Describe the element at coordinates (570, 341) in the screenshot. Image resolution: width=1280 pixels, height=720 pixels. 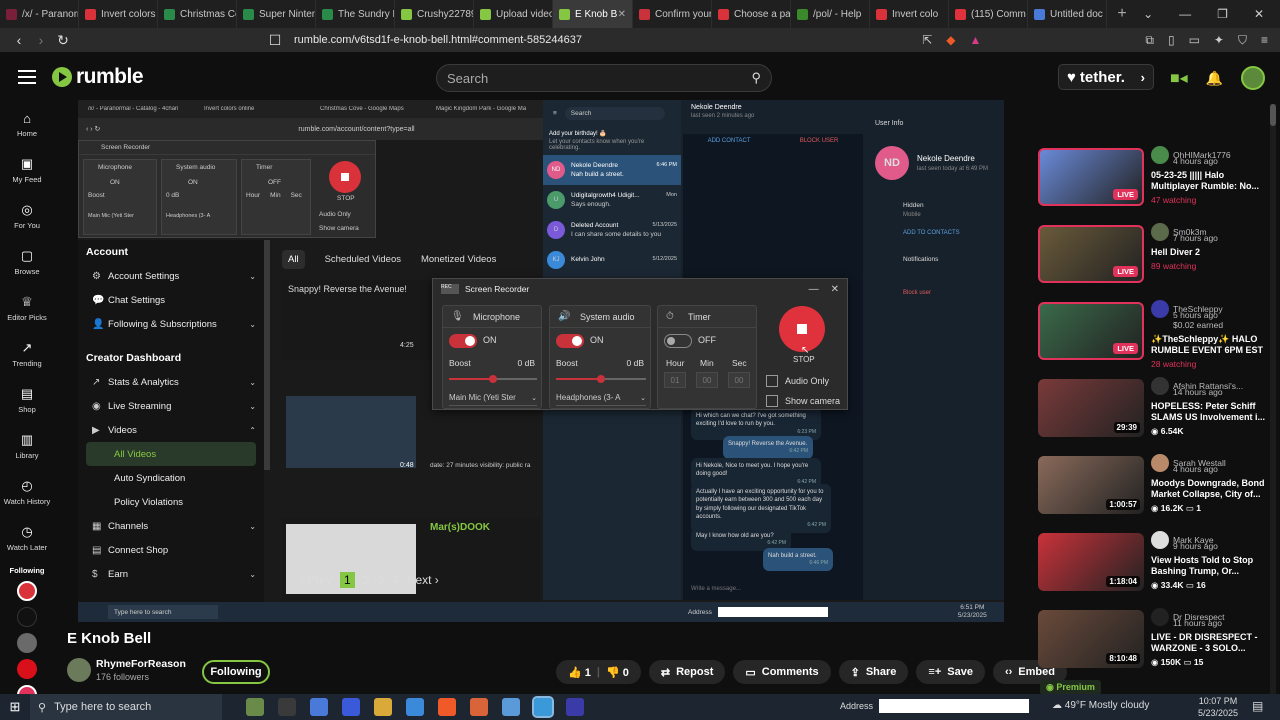
I see `system-audio-toggle` at that location.